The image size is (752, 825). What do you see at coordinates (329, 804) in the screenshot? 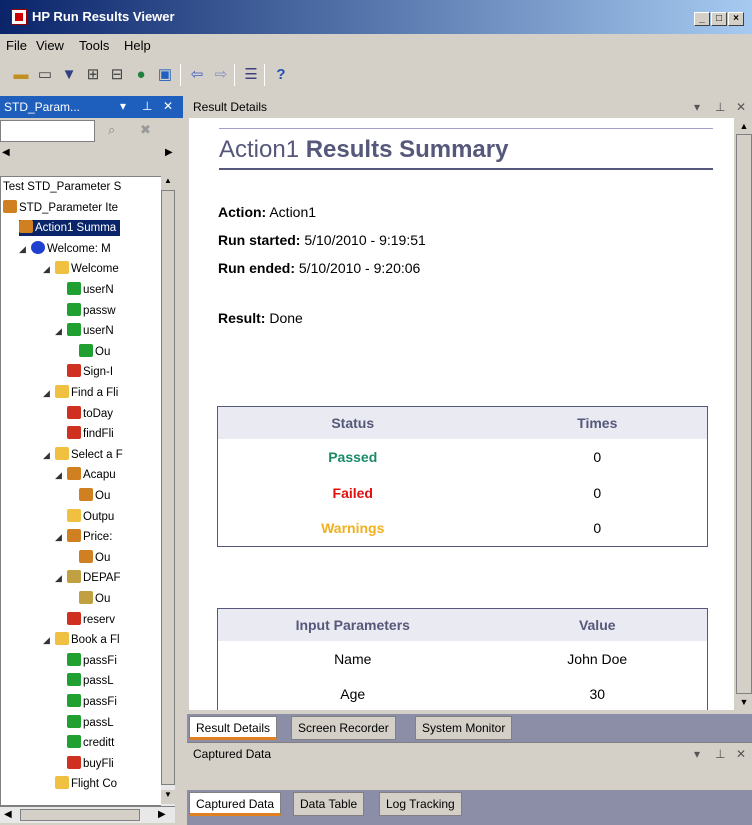
I see `tab-data-table: Data Table` at bounding box center [329, 804].